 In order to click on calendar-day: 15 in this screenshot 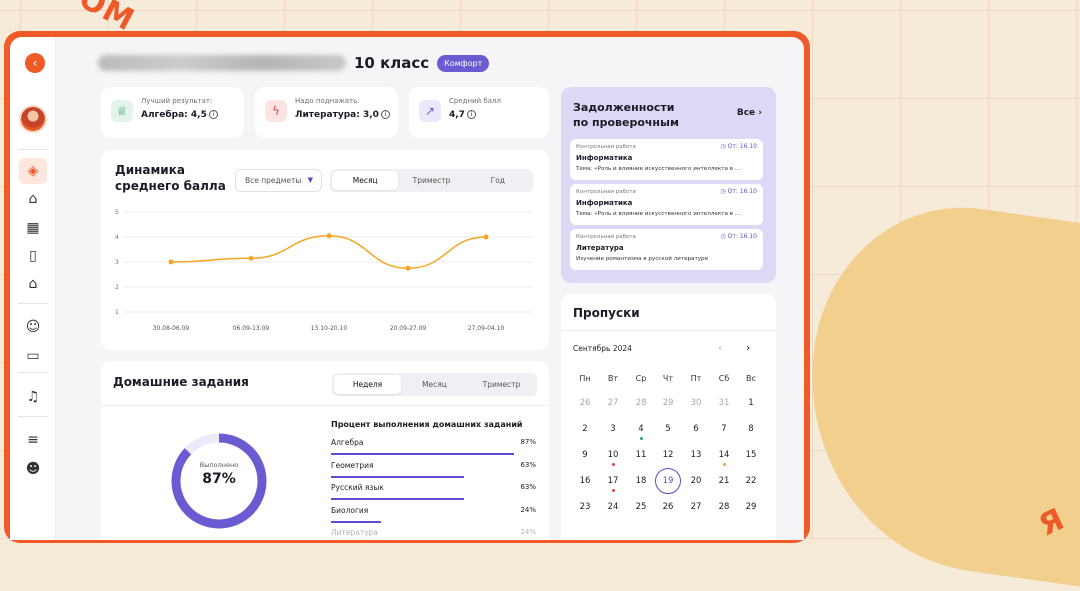, I will do `click(751, 455)`.